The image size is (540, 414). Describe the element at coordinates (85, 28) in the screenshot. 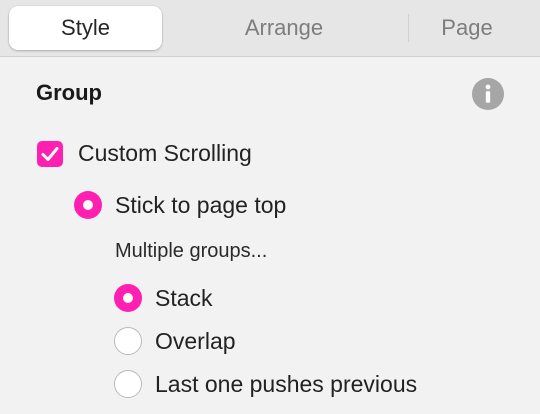

I see `tab-style: Style` at that location.